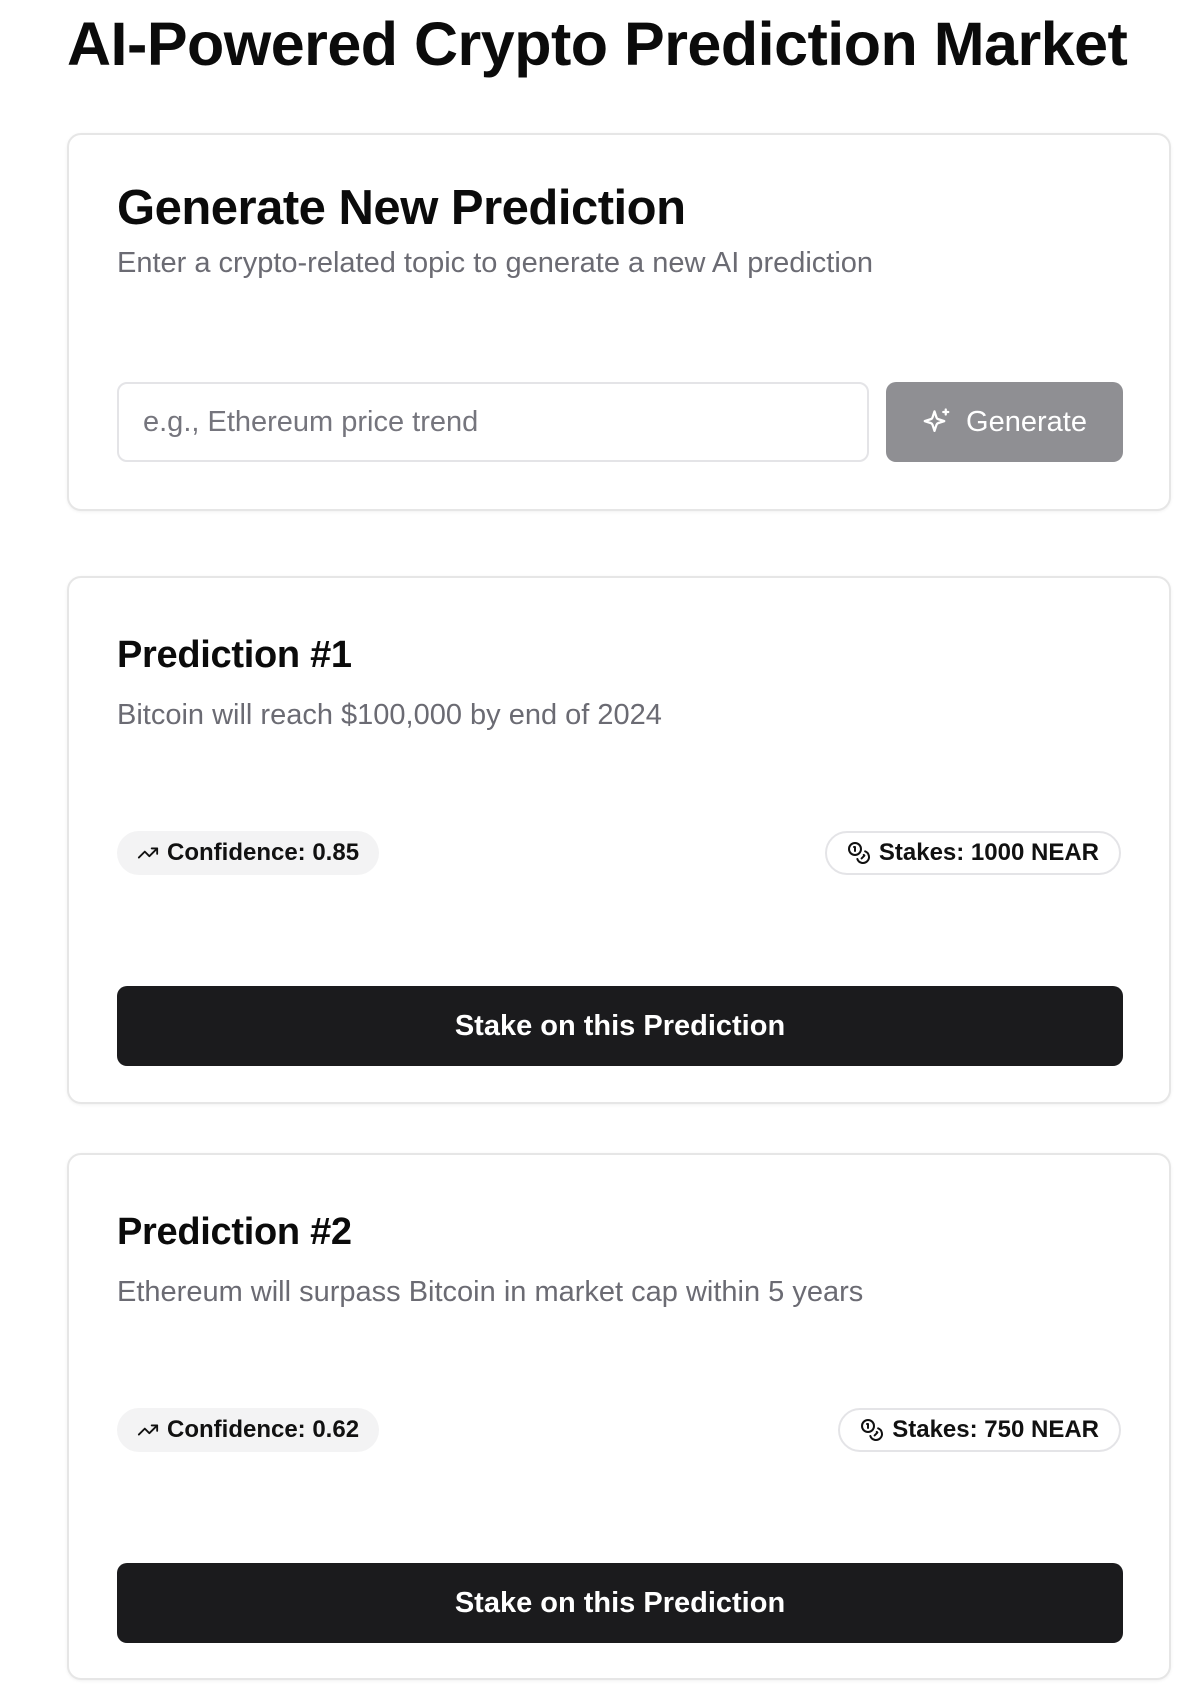 The image size is (1202, 1698). I want to click on prediction-title: Prediction #1, so click(234, 655).